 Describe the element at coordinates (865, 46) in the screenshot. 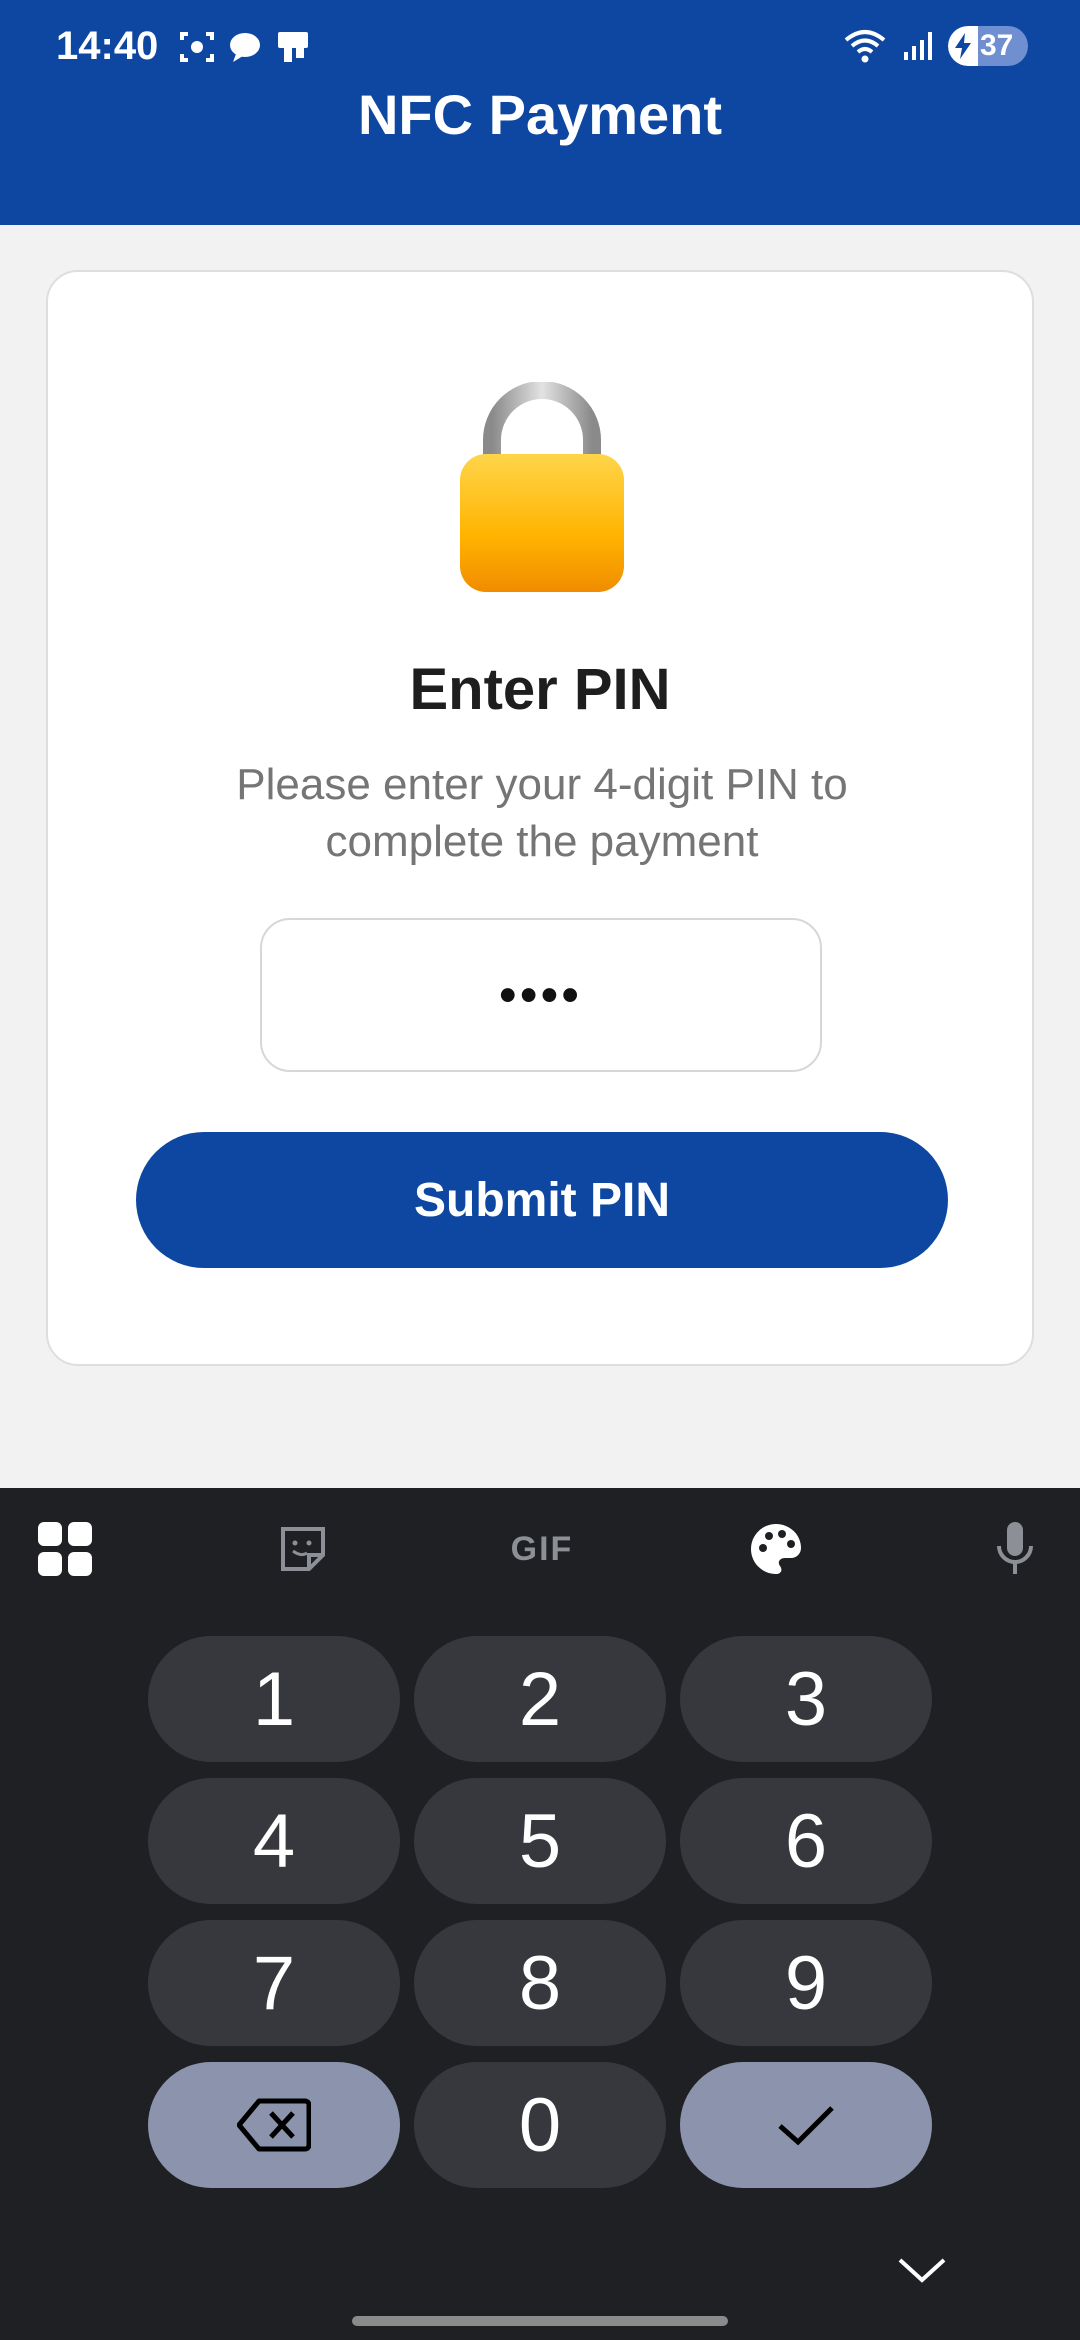

I see `wifi-icon` at that location.